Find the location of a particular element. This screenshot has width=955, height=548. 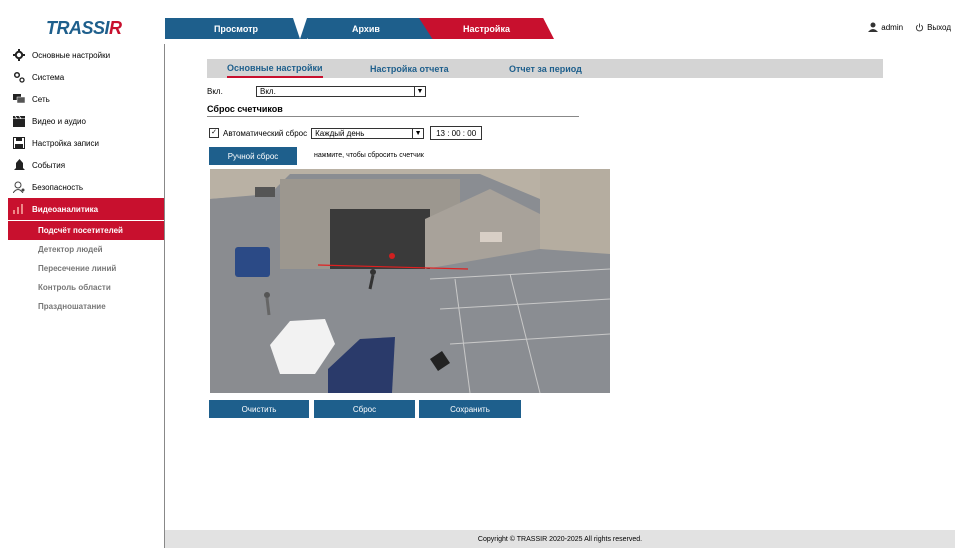

subtab-label: Основные настройки is located at coordinates (275, 67).